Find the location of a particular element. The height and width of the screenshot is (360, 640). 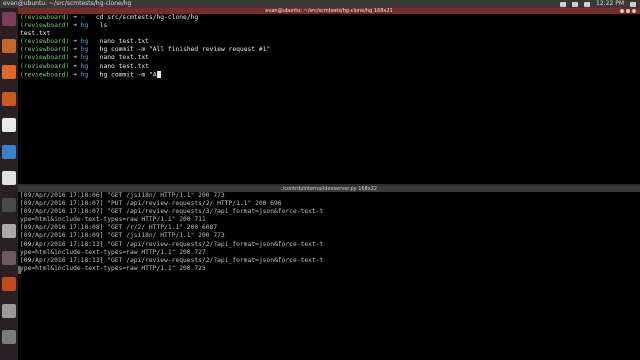

scrollbar-handle is located at coordinates (19, 270).